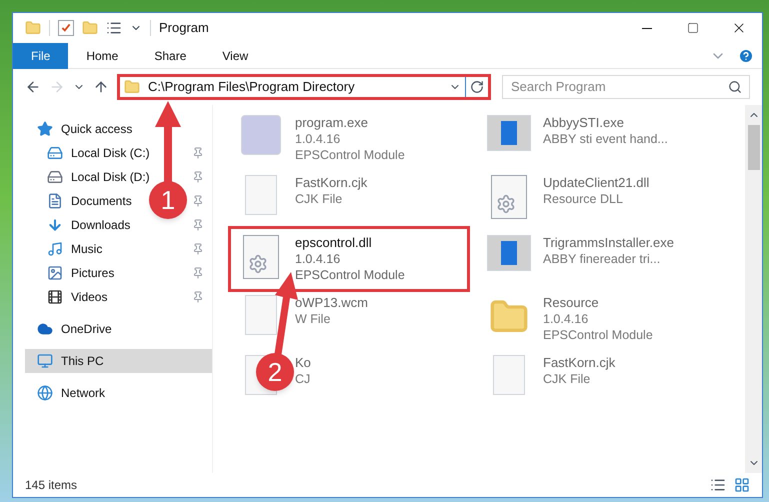 This screenshot has height=502, width=769. What do you see at coordinates (89, 297) in the screenshot?
I see `sidebar-item: Videos` at bounding box center [89, 297].